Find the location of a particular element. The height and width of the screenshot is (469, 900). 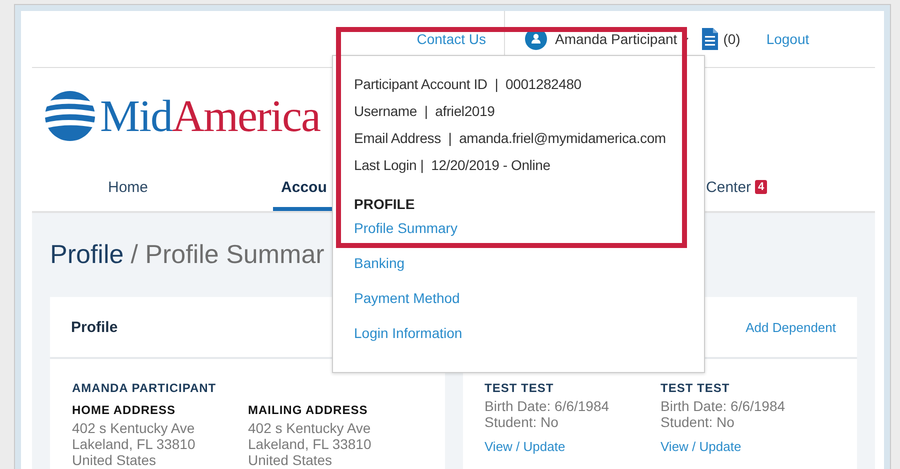

menu-section-heading: PROFILE is located at coordinates (385, 205).